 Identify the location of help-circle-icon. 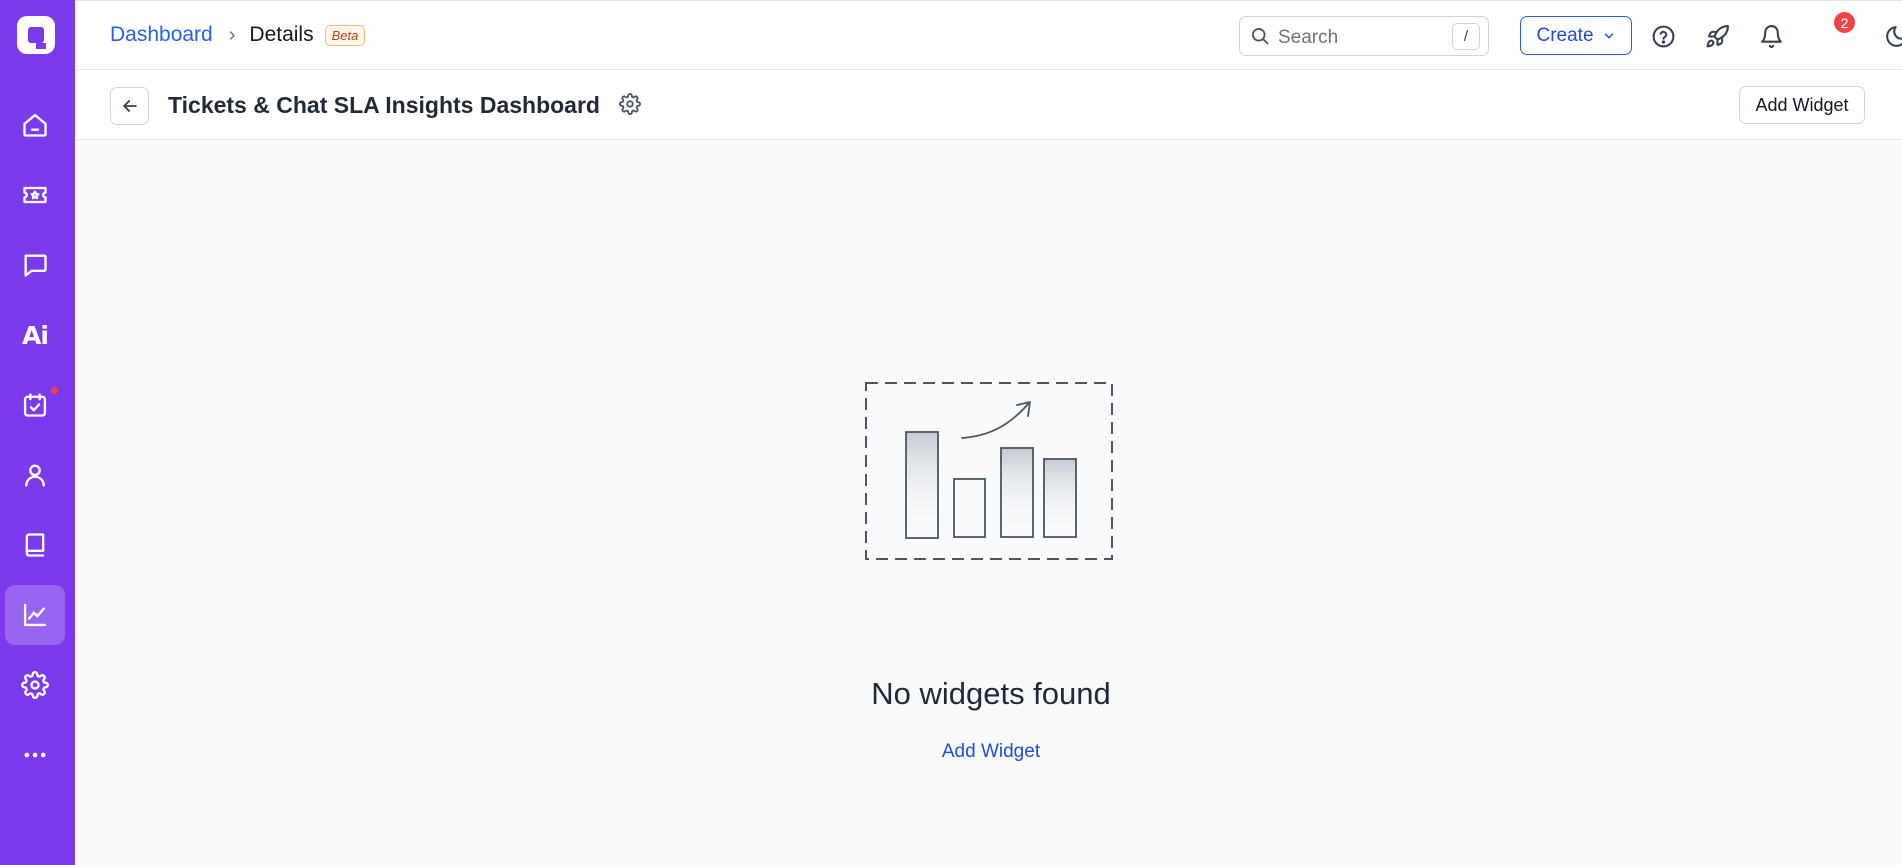
(1663, 36).